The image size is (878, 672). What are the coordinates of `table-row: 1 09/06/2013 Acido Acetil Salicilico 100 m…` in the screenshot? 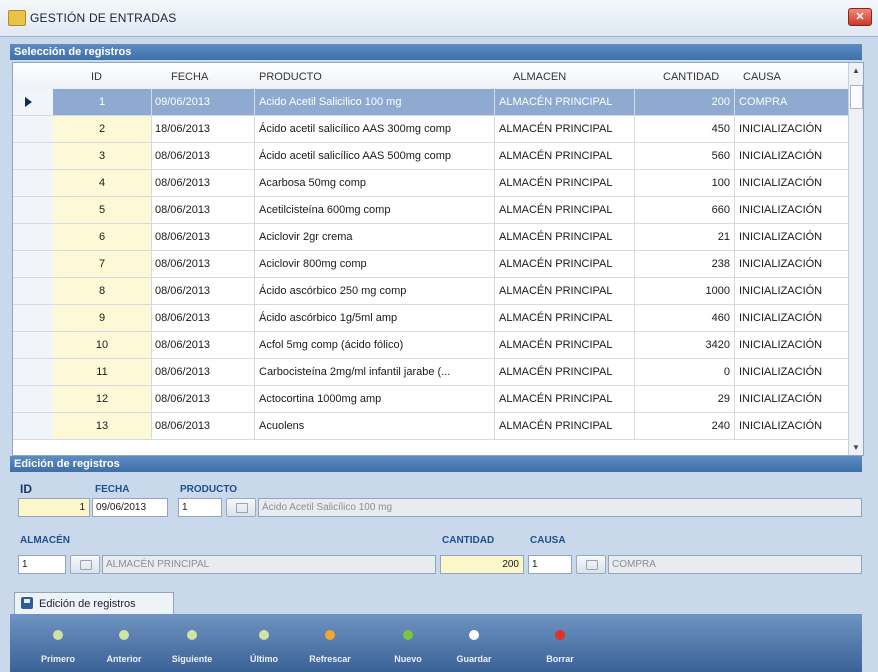 It's located at (431, 102).